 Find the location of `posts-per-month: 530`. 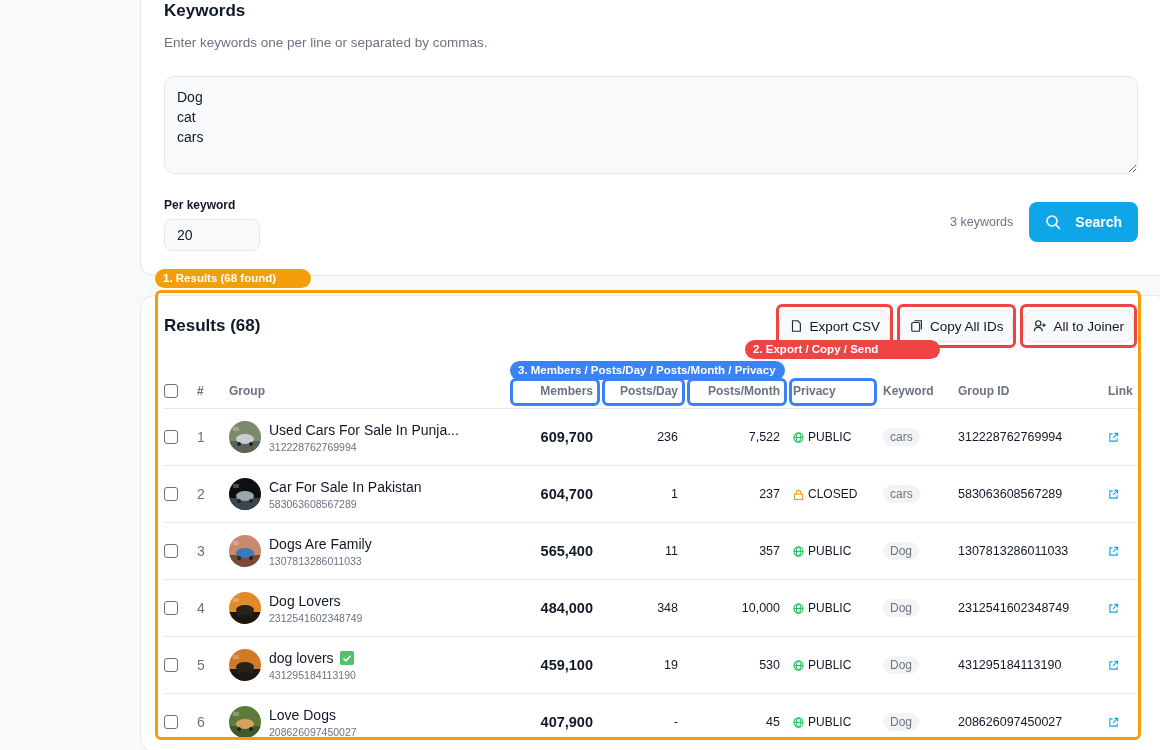

posts-per-month: 530 is located at coordinates (769, 665).